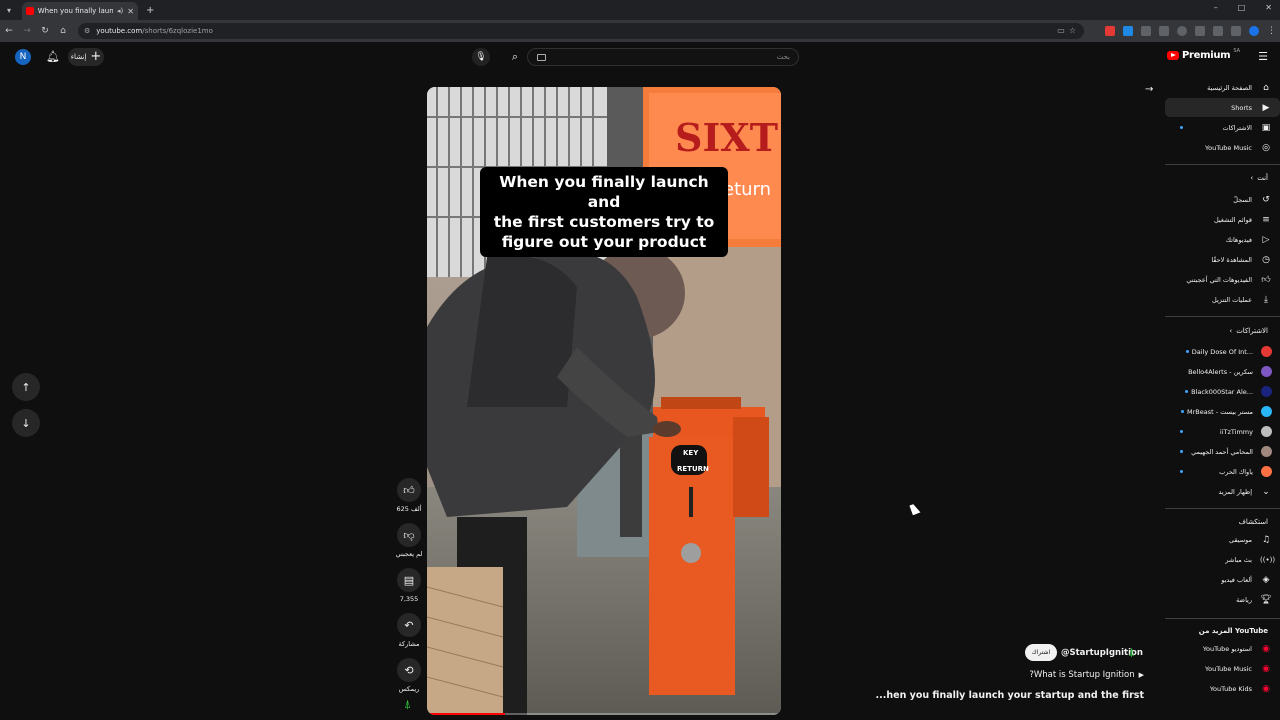  What do you see at coordinates (26, 423) in the screenshot?
I see `next-short-button: ↓` at bounding box center [26, 423].